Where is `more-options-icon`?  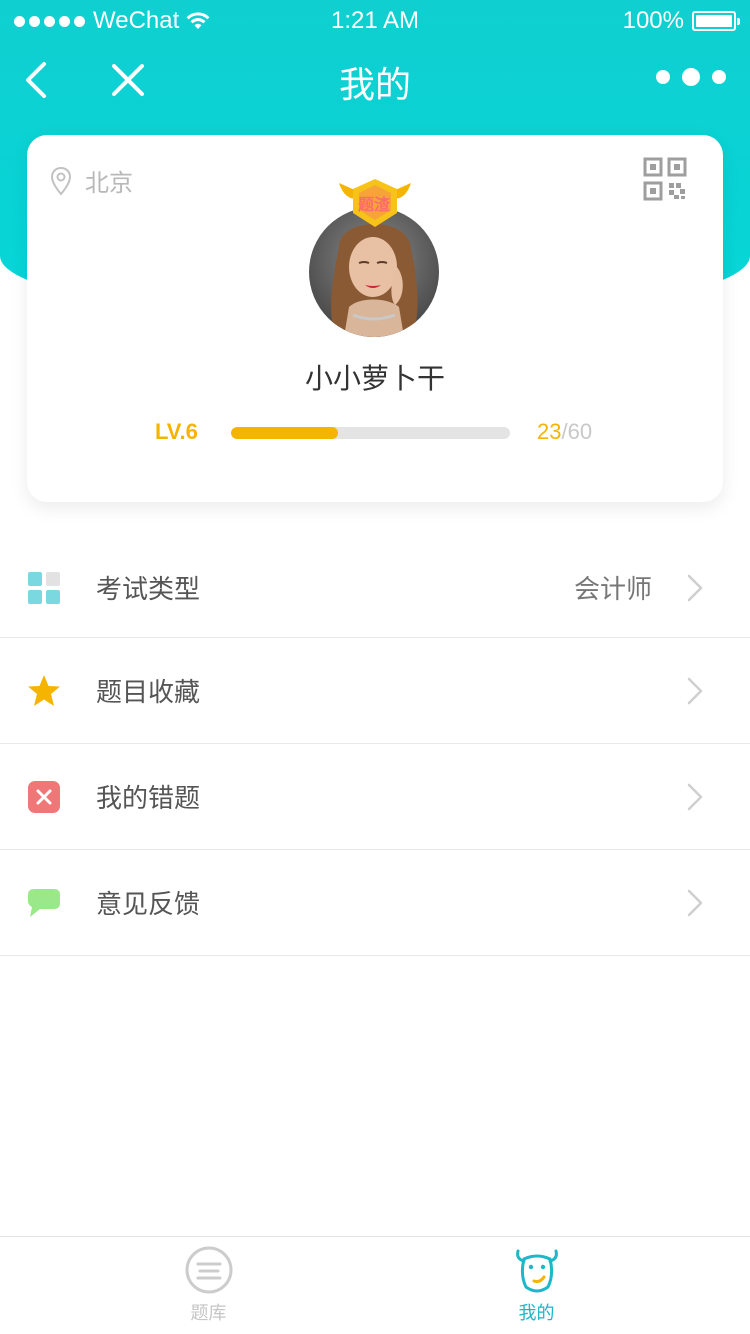
more-options-icon is located at coordinates (691, 77).